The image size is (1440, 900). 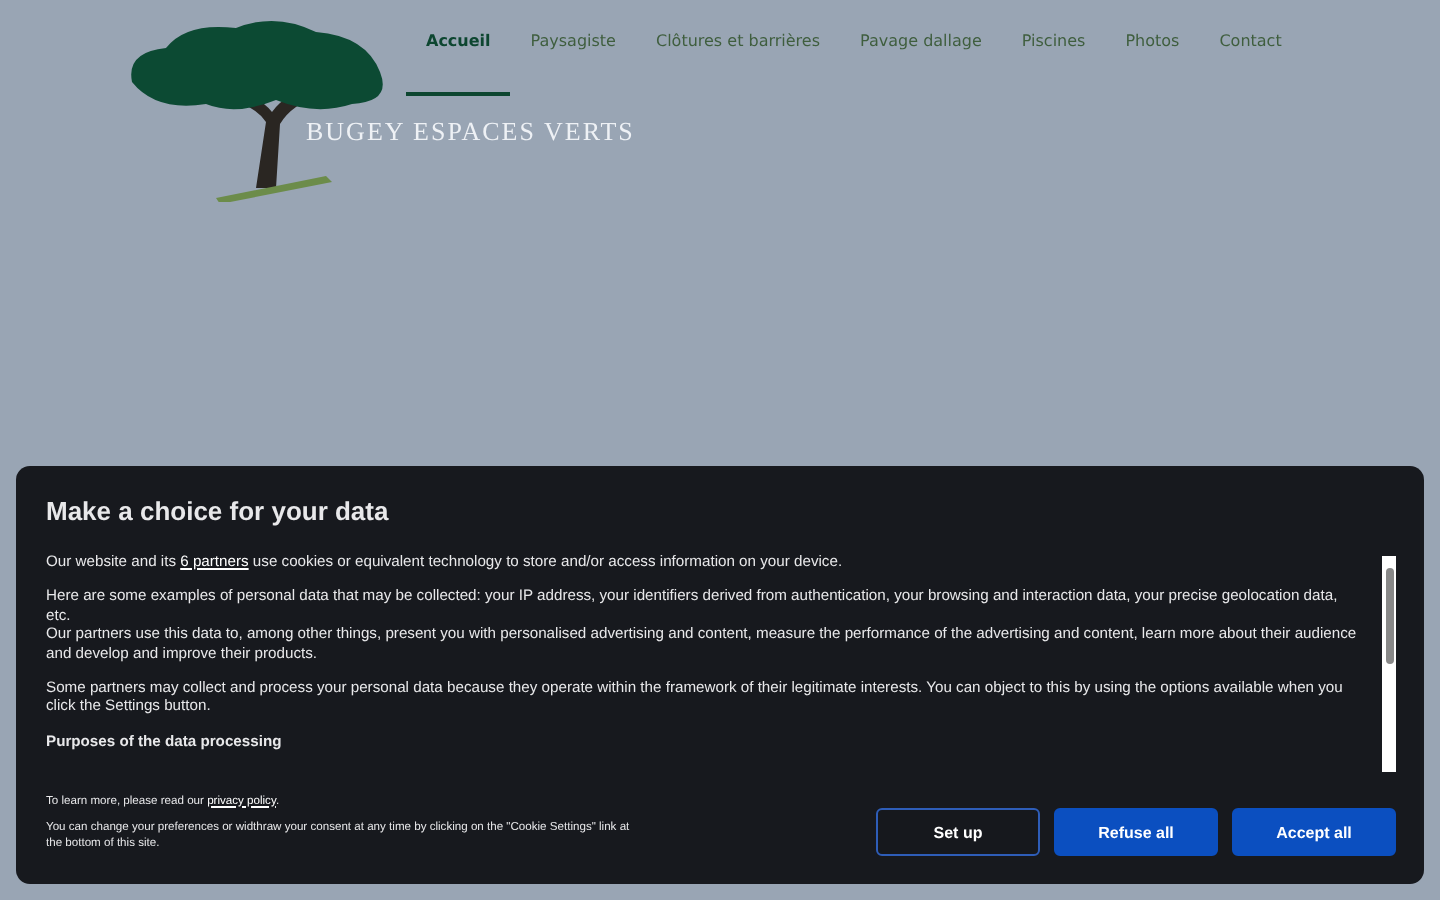 What do you see at coordinates (958, 832) in the screenshot?
I see `consent-button: Set up` at bounding box center [958, 832].